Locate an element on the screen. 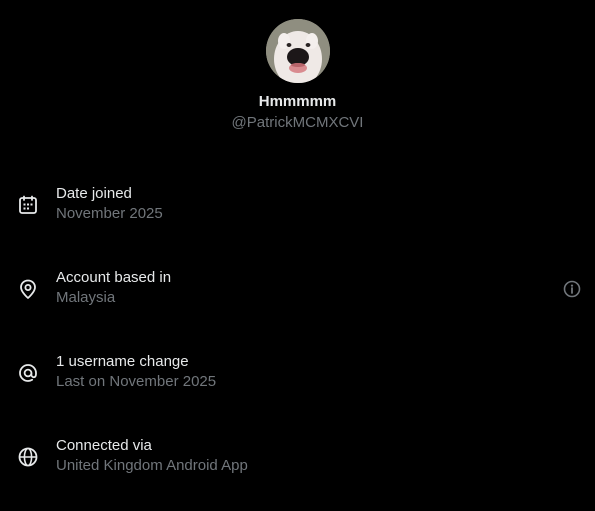 The width and height of the screenshot is (595, 511). row-text: Account based in Malaysia is located at coordinates (113, 288).